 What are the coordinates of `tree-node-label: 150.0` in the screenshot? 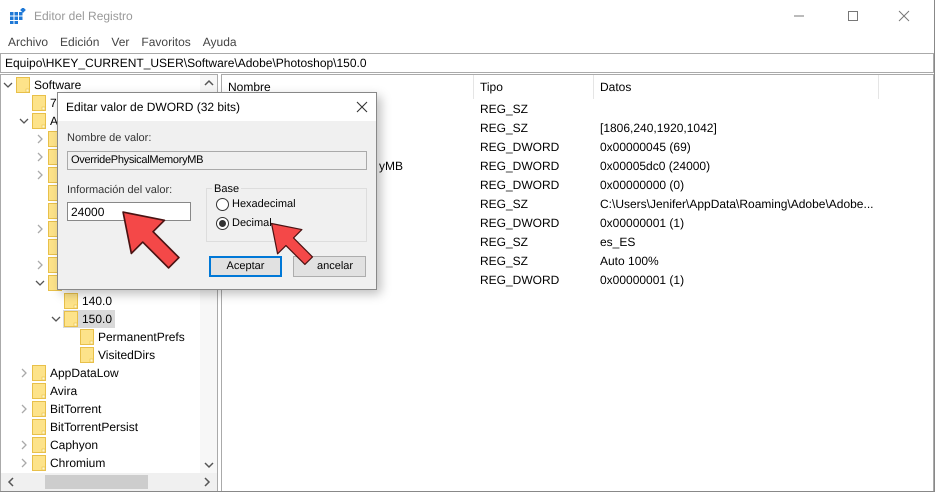 It's located at (97, 319).